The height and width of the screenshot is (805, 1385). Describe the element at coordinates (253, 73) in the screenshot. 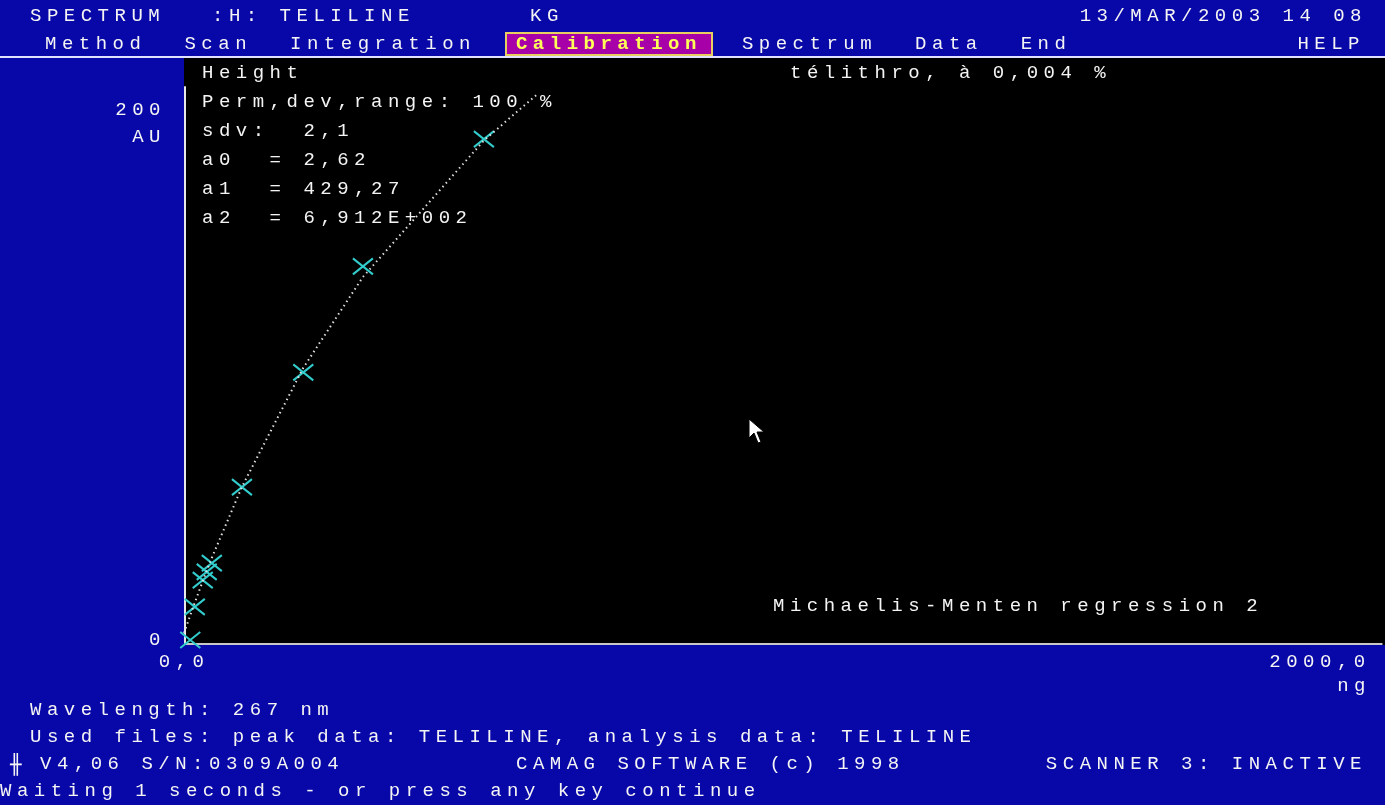

I see `measure-mode: Height` at that location.